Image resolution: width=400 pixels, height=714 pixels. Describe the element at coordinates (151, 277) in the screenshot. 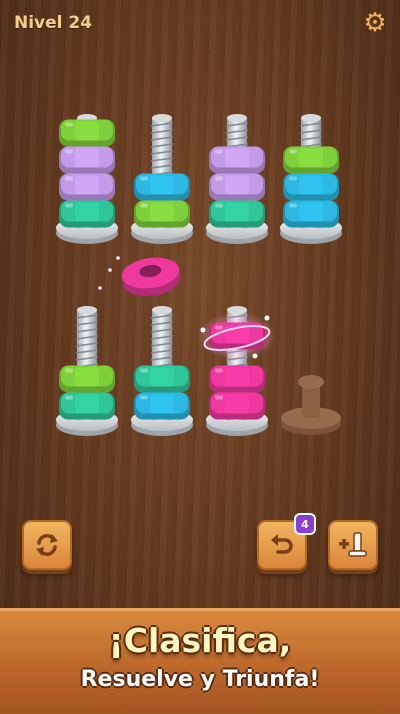

I see `loose-nut` at that location.